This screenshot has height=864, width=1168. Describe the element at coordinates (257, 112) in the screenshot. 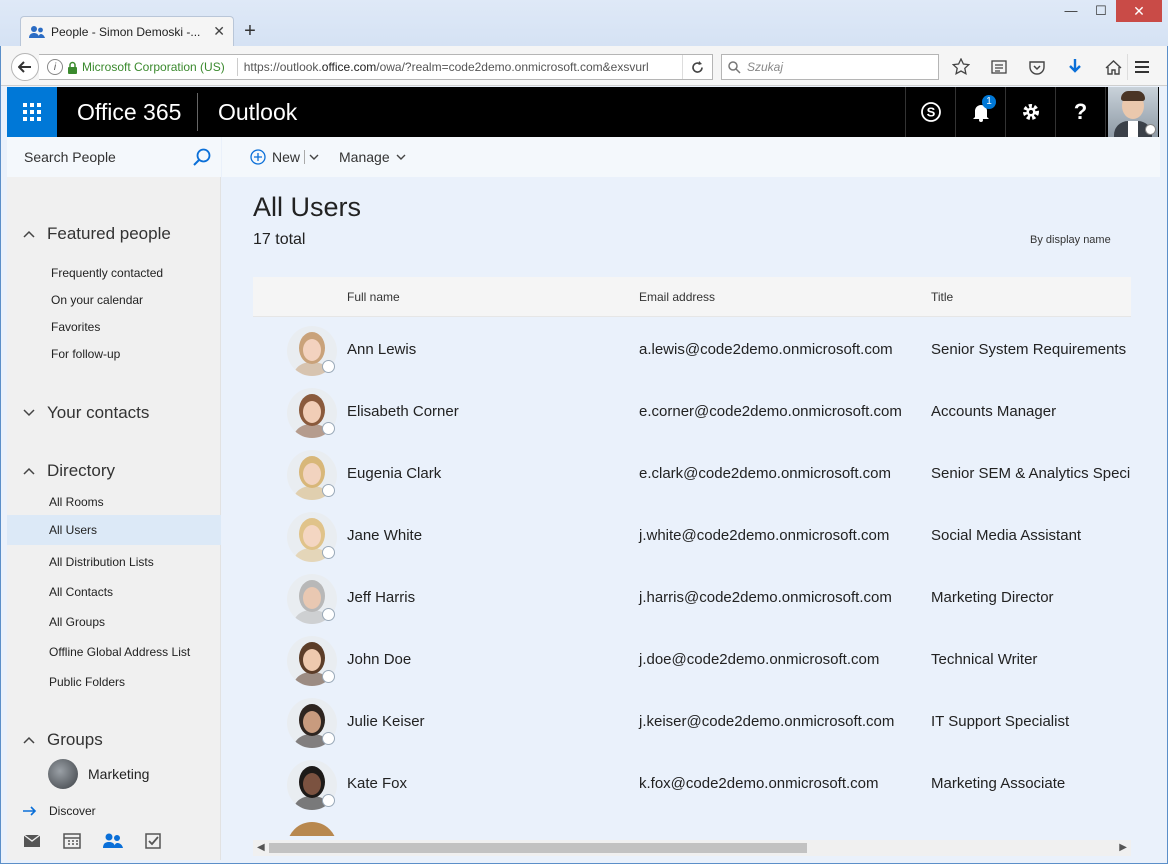

I see `app-name: Outlook` at that location.